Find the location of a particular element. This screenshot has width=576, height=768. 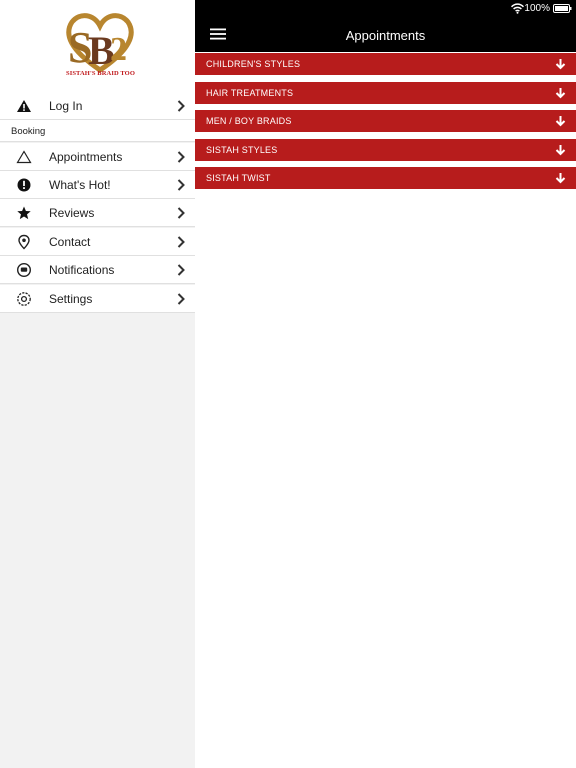

sidebar-item-reviews: Reviews is located at coordinates (97, 213).